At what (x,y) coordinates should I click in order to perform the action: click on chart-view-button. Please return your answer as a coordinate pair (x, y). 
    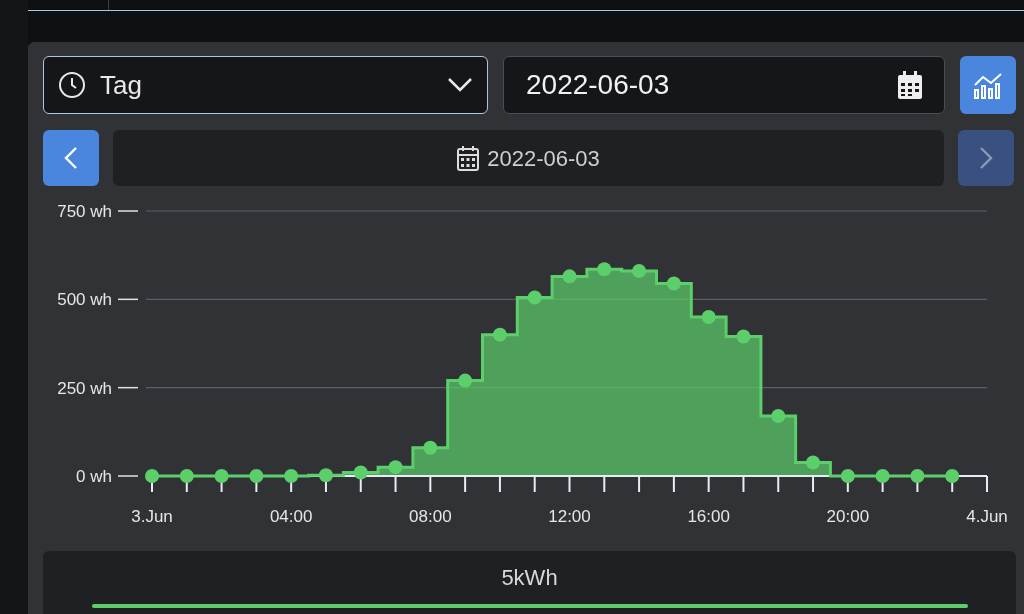
    Looking at the image, I should click on (988, 85).